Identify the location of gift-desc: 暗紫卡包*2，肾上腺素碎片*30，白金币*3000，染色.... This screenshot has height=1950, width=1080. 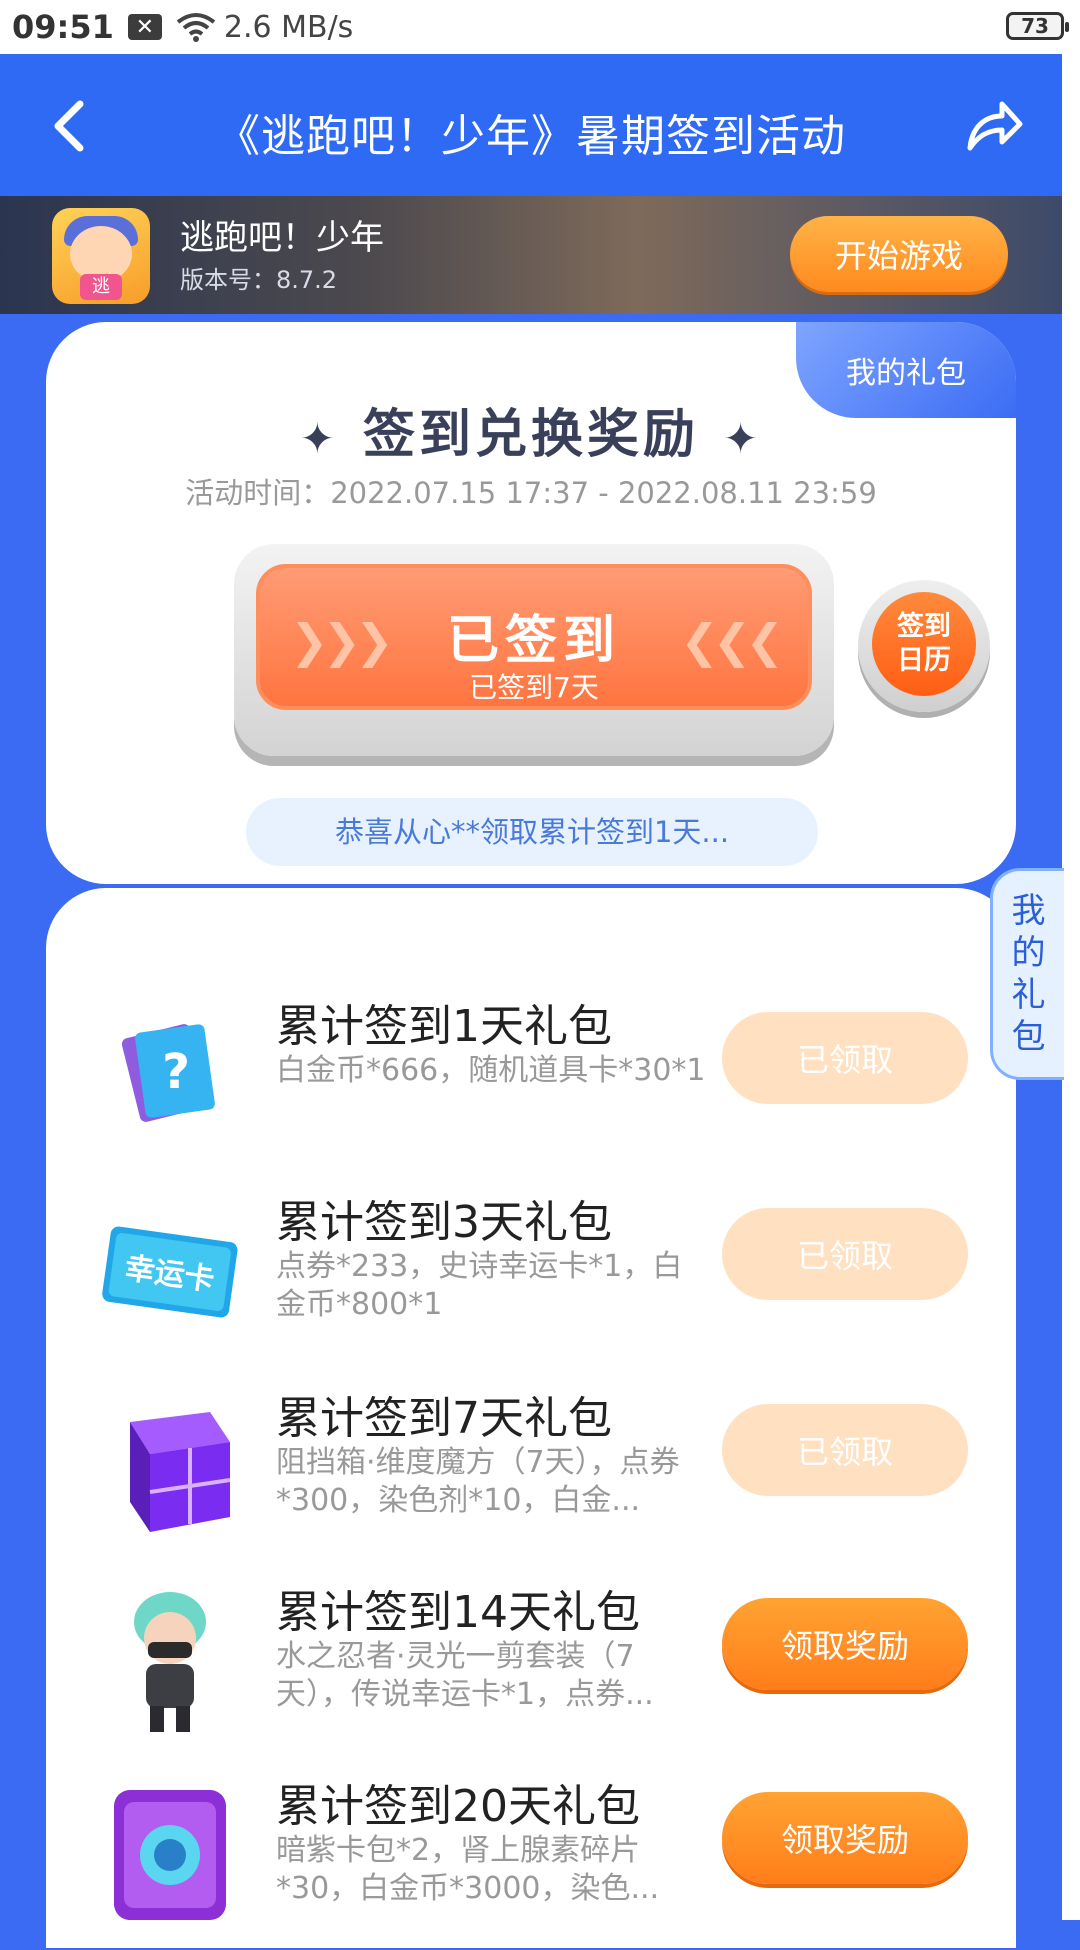
(468, 1869).